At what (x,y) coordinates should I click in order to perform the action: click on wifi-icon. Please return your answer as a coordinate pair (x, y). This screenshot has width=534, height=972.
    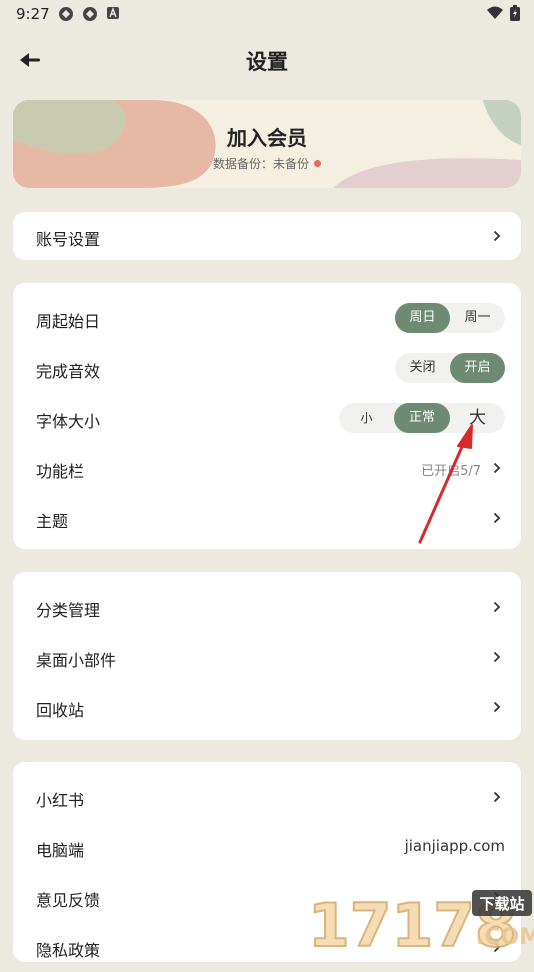
    Looking at the image, I should click on (495, 12).